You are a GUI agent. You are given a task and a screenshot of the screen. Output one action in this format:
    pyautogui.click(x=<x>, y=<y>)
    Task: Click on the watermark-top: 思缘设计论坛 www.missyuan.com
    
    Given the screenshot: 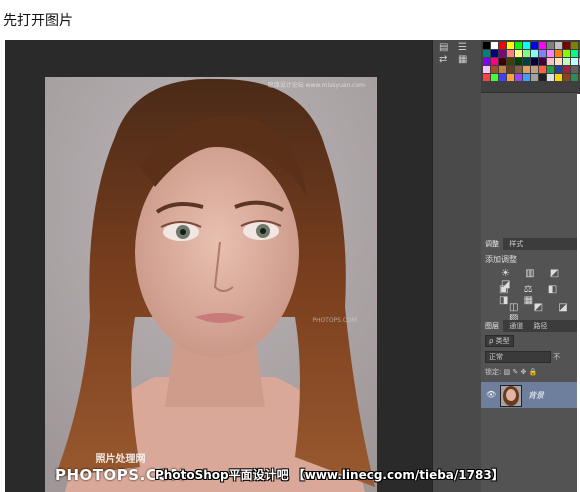 What is the action you would take?
    pyautogui.click(x=316, y=85)
    